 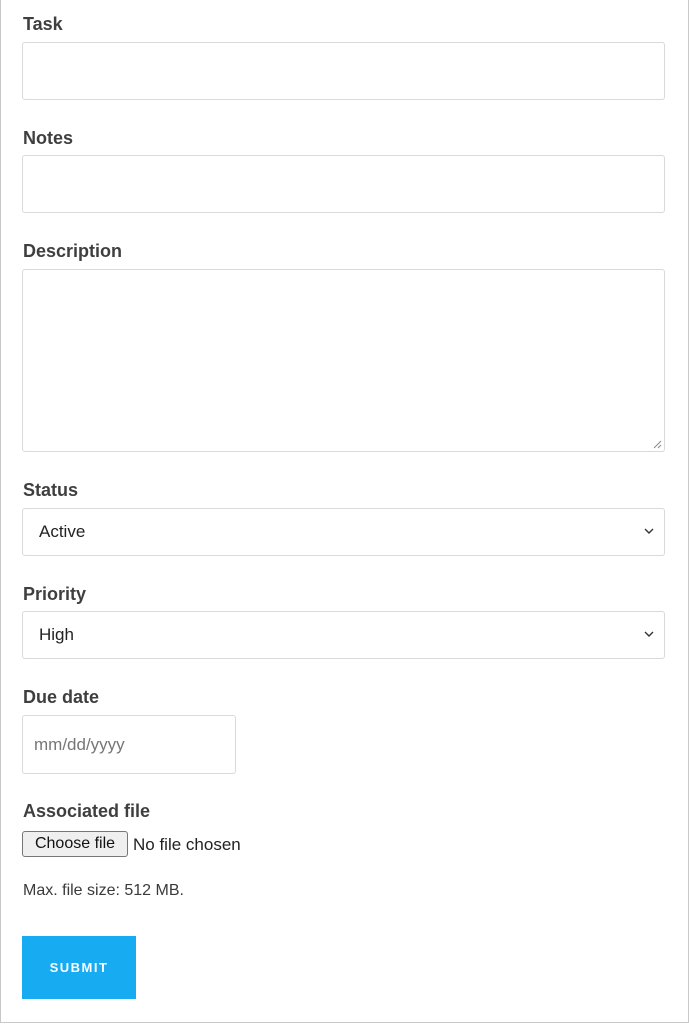 What do you see at coordinates (73, 251) in the screenshot?
I see `description-label: Description` at bounding box center [73, 251].